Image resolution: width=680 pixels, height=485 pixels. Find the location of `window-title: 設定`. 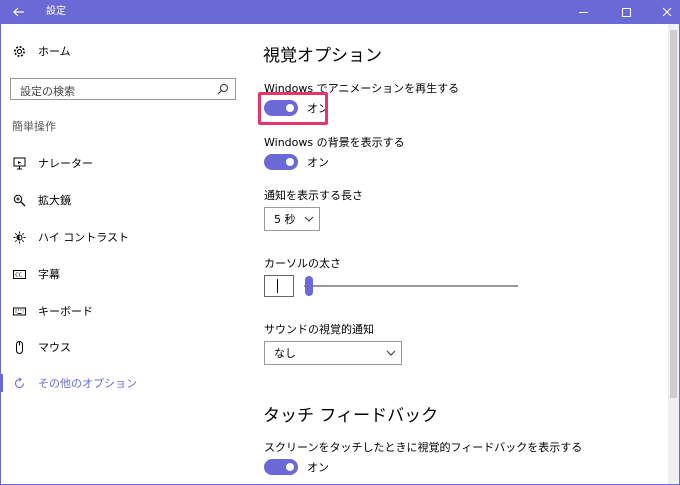

window-title: 設定 is located at coordinates (56, 11).